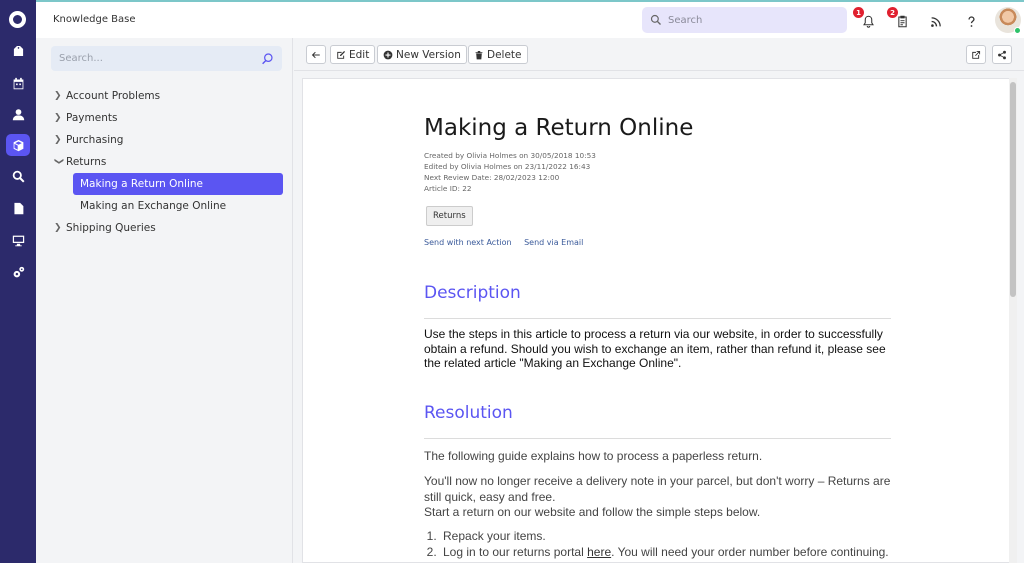 This screenshot has height=563, width=1024. What do you see at coordinates (468, 242) in the screenshot?
I see `send-with-next-action-link: Send with next Action` at bounding box center [468, 242].